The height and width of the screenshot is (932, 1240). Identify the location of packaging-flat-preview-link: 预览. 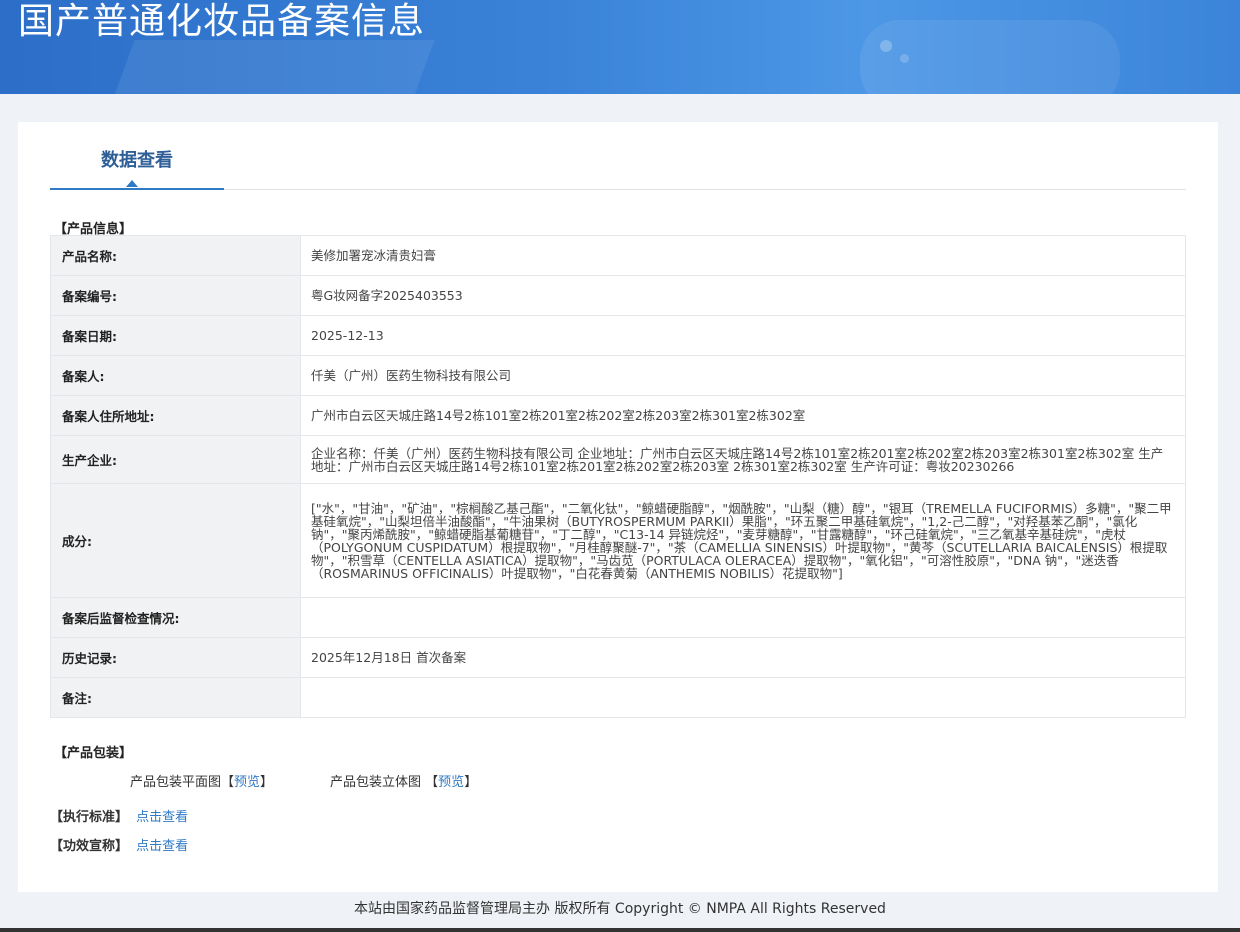
(247, 782).